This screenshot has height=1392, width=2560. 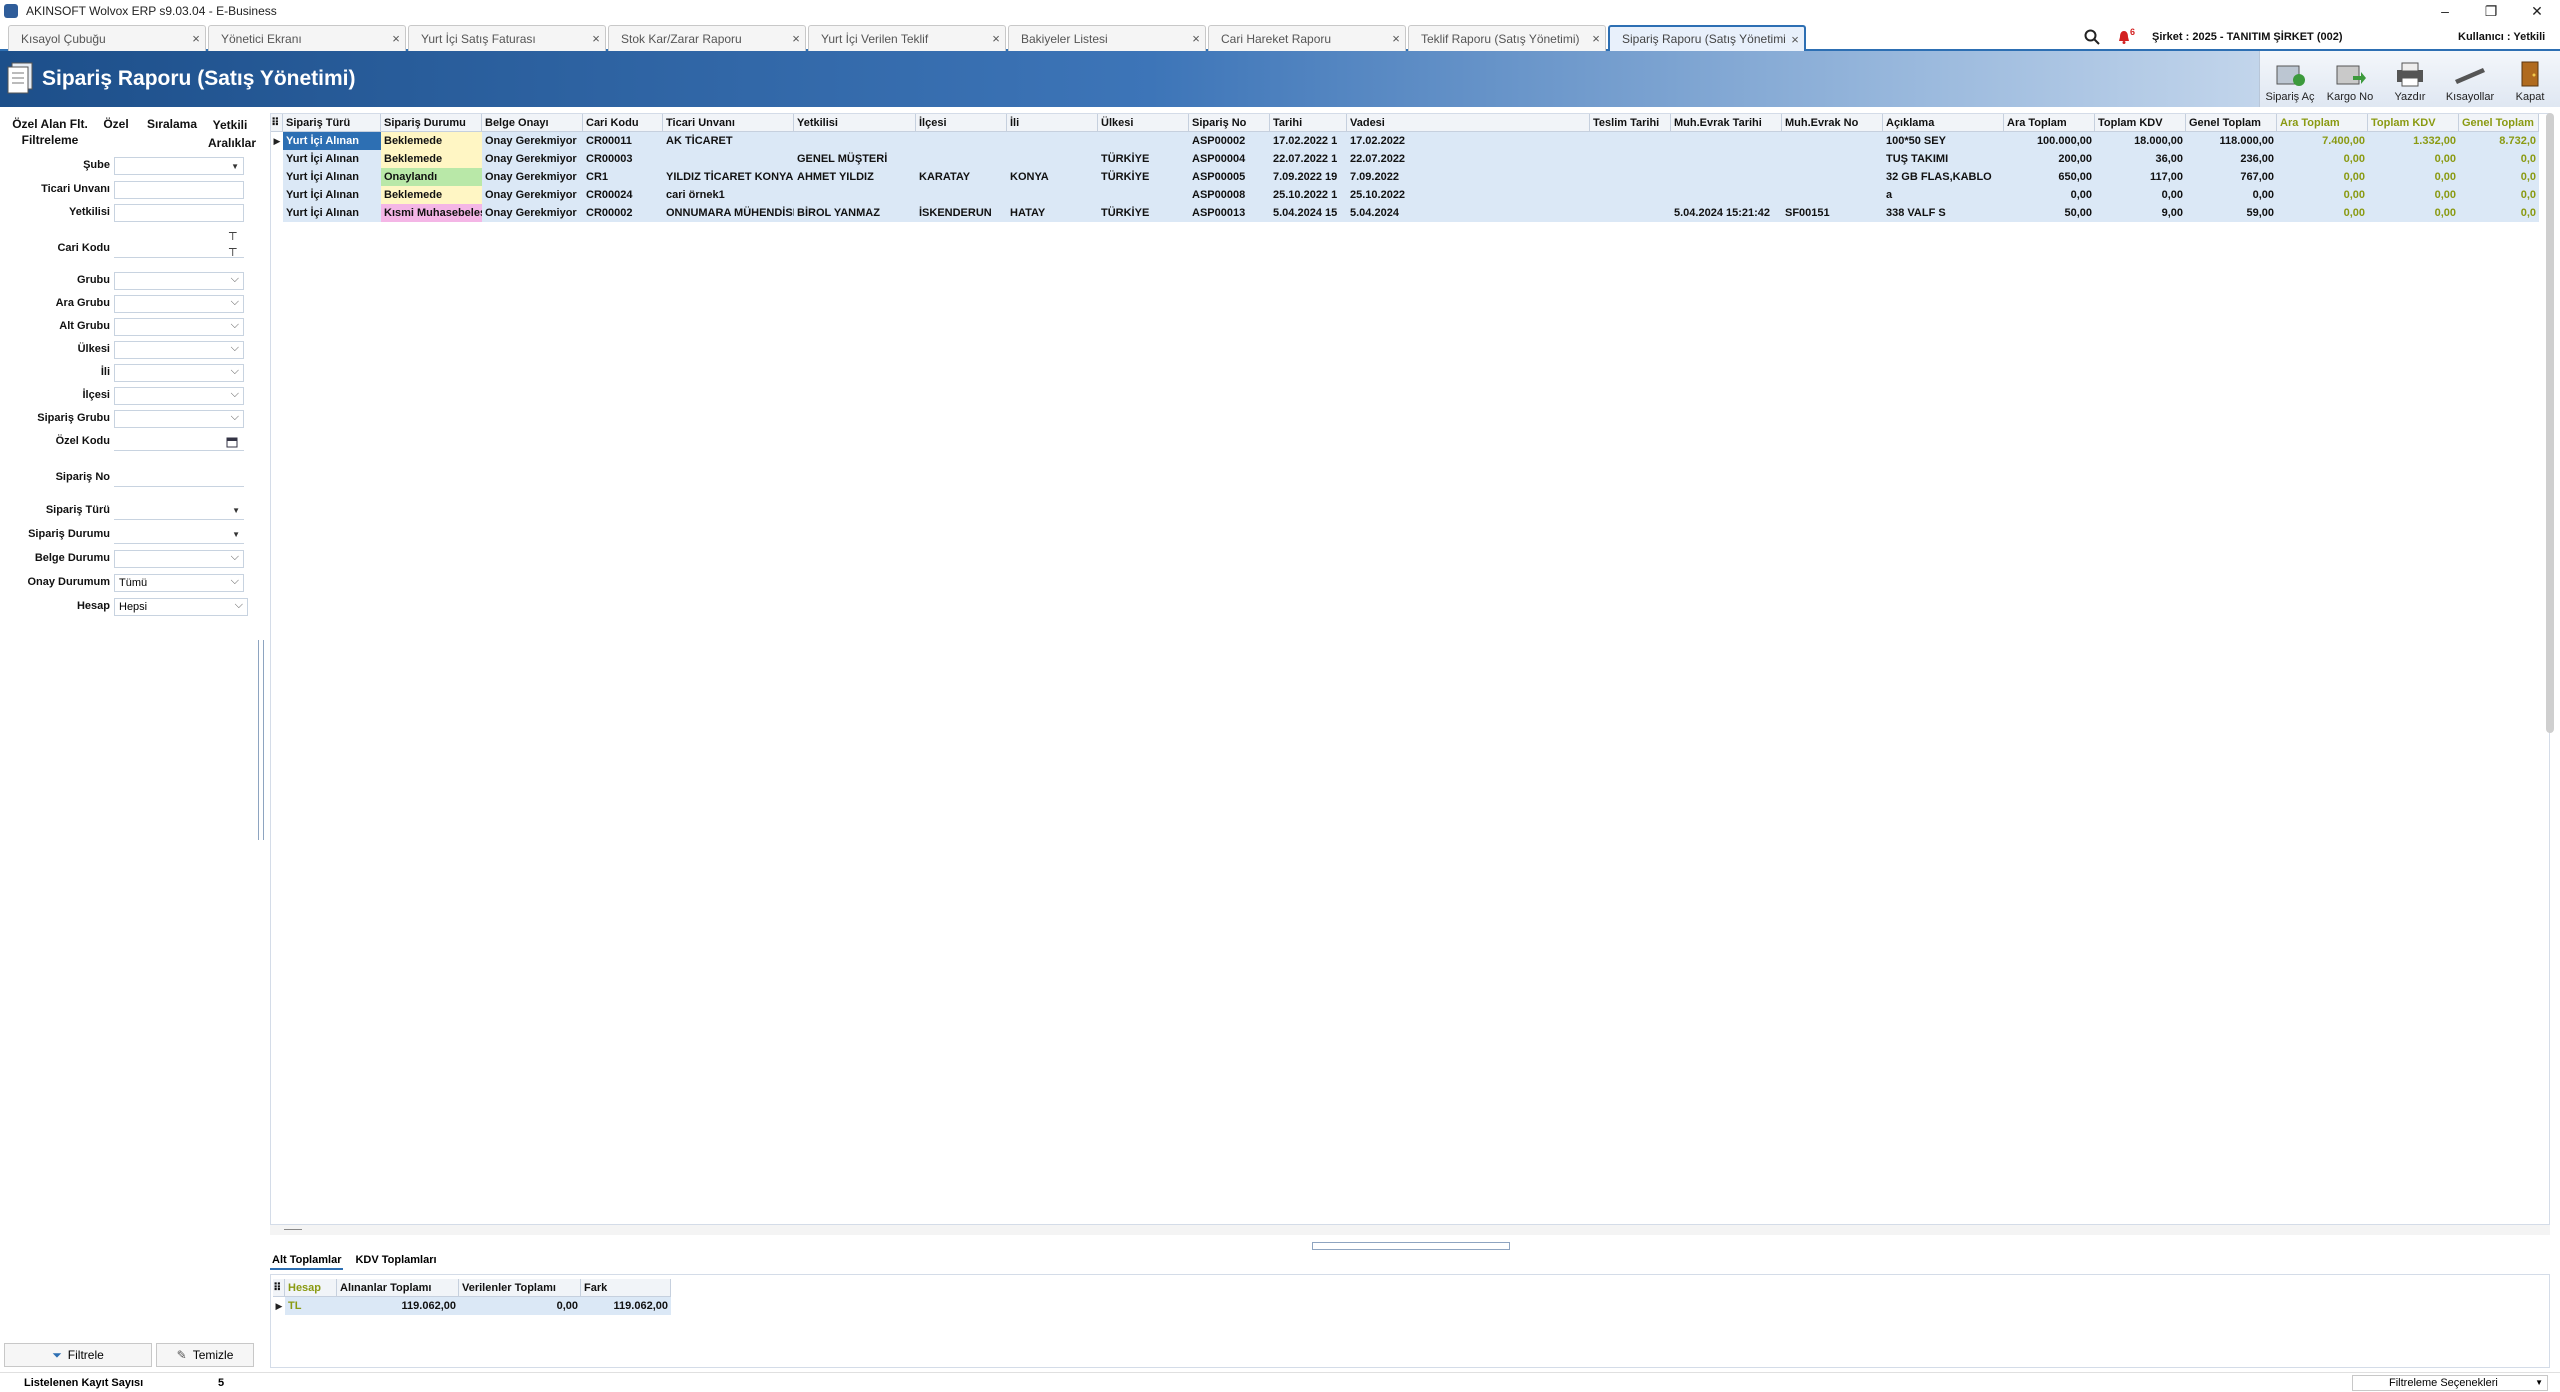 What do you see at coordinates (1832, 122) in the screenshot?
I see `col-header: Muh.Evrak No` at bounding box center [1832, 122].